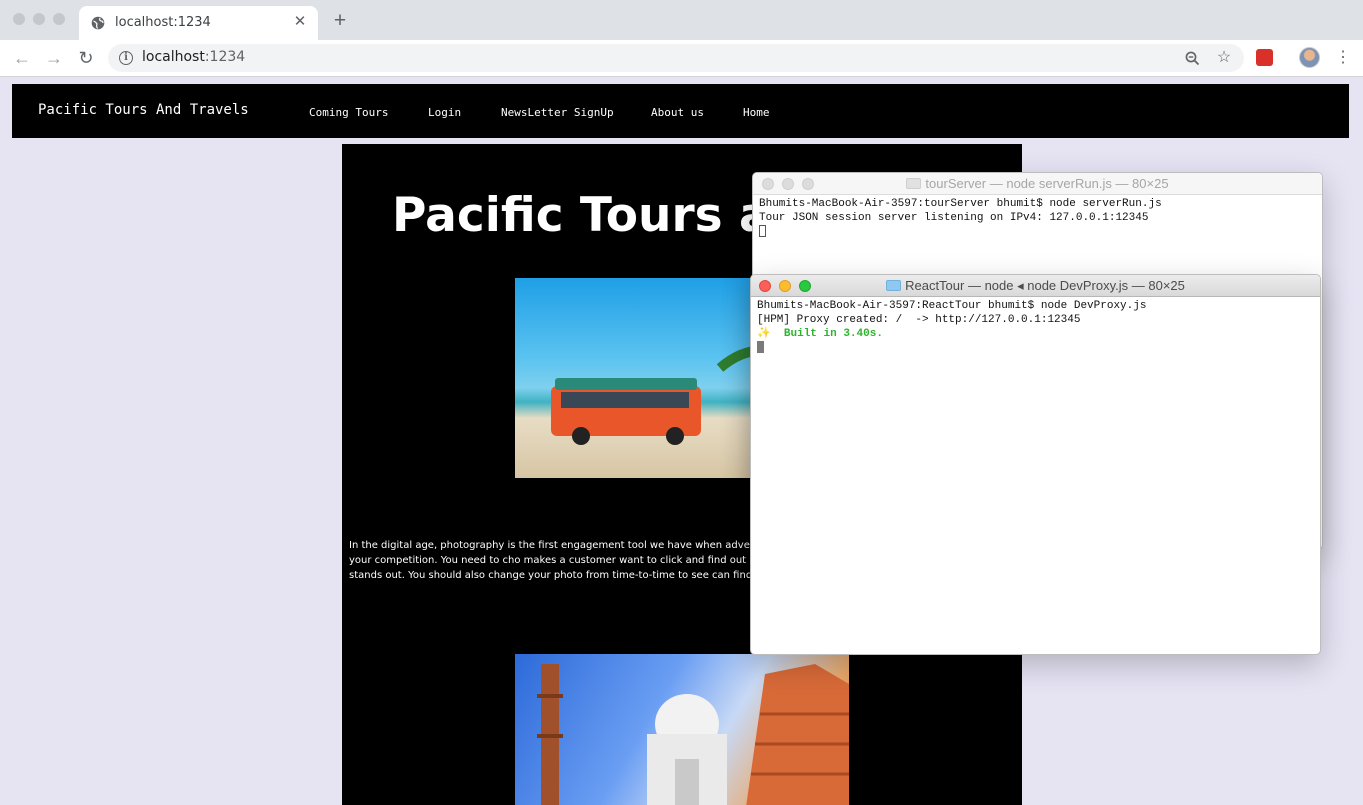 The height and width of the screenshot is (805, 1363). Describe the element at coordinates (1224, 58) in the screenshot. I see `star-icon: ☆` at that location.